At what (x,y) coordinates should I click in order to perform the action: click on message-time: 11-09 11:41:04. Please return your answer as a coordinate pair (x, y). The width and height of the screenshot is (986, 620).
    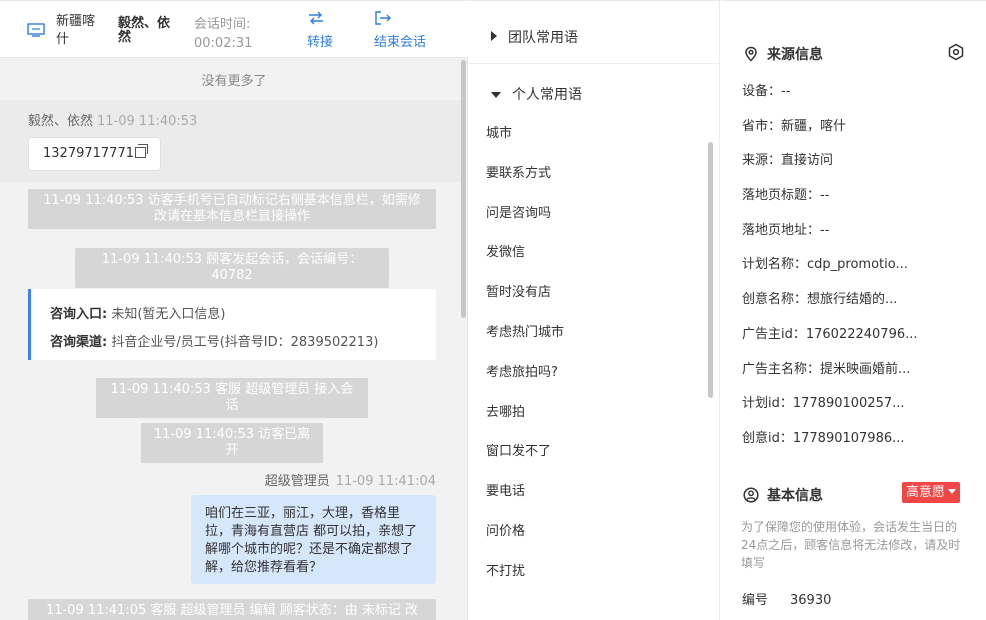
    Looking at the image, I should click on (385, 481).